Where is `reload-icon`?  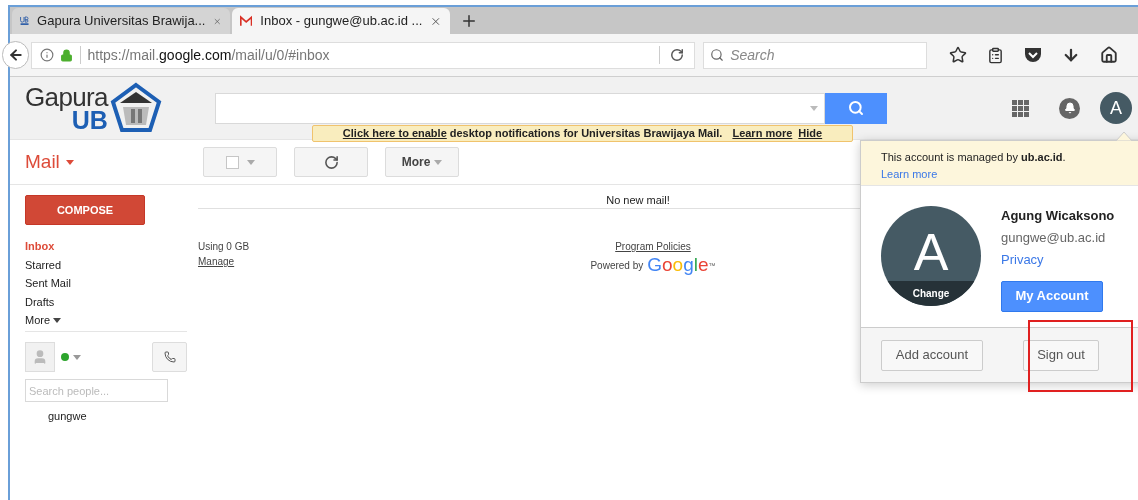 reload-icon is located at coordinates (677, 55).